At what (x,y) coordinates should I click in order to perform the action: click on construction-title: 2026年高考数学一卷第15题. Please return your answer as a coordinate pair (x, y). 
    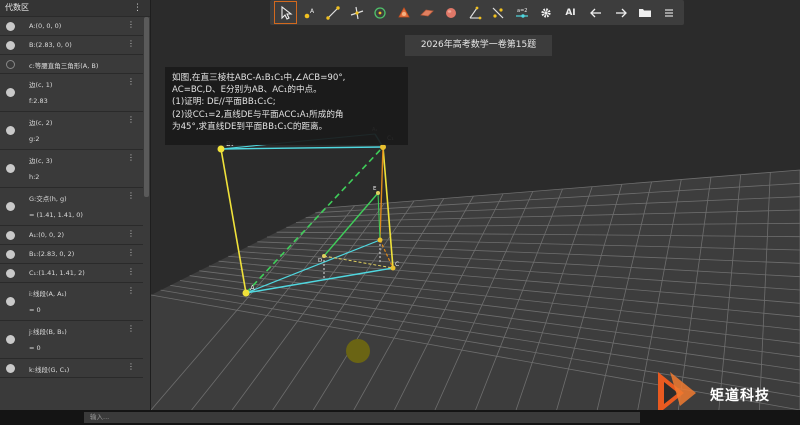
    Looking at the image, I should click on (478, 45).